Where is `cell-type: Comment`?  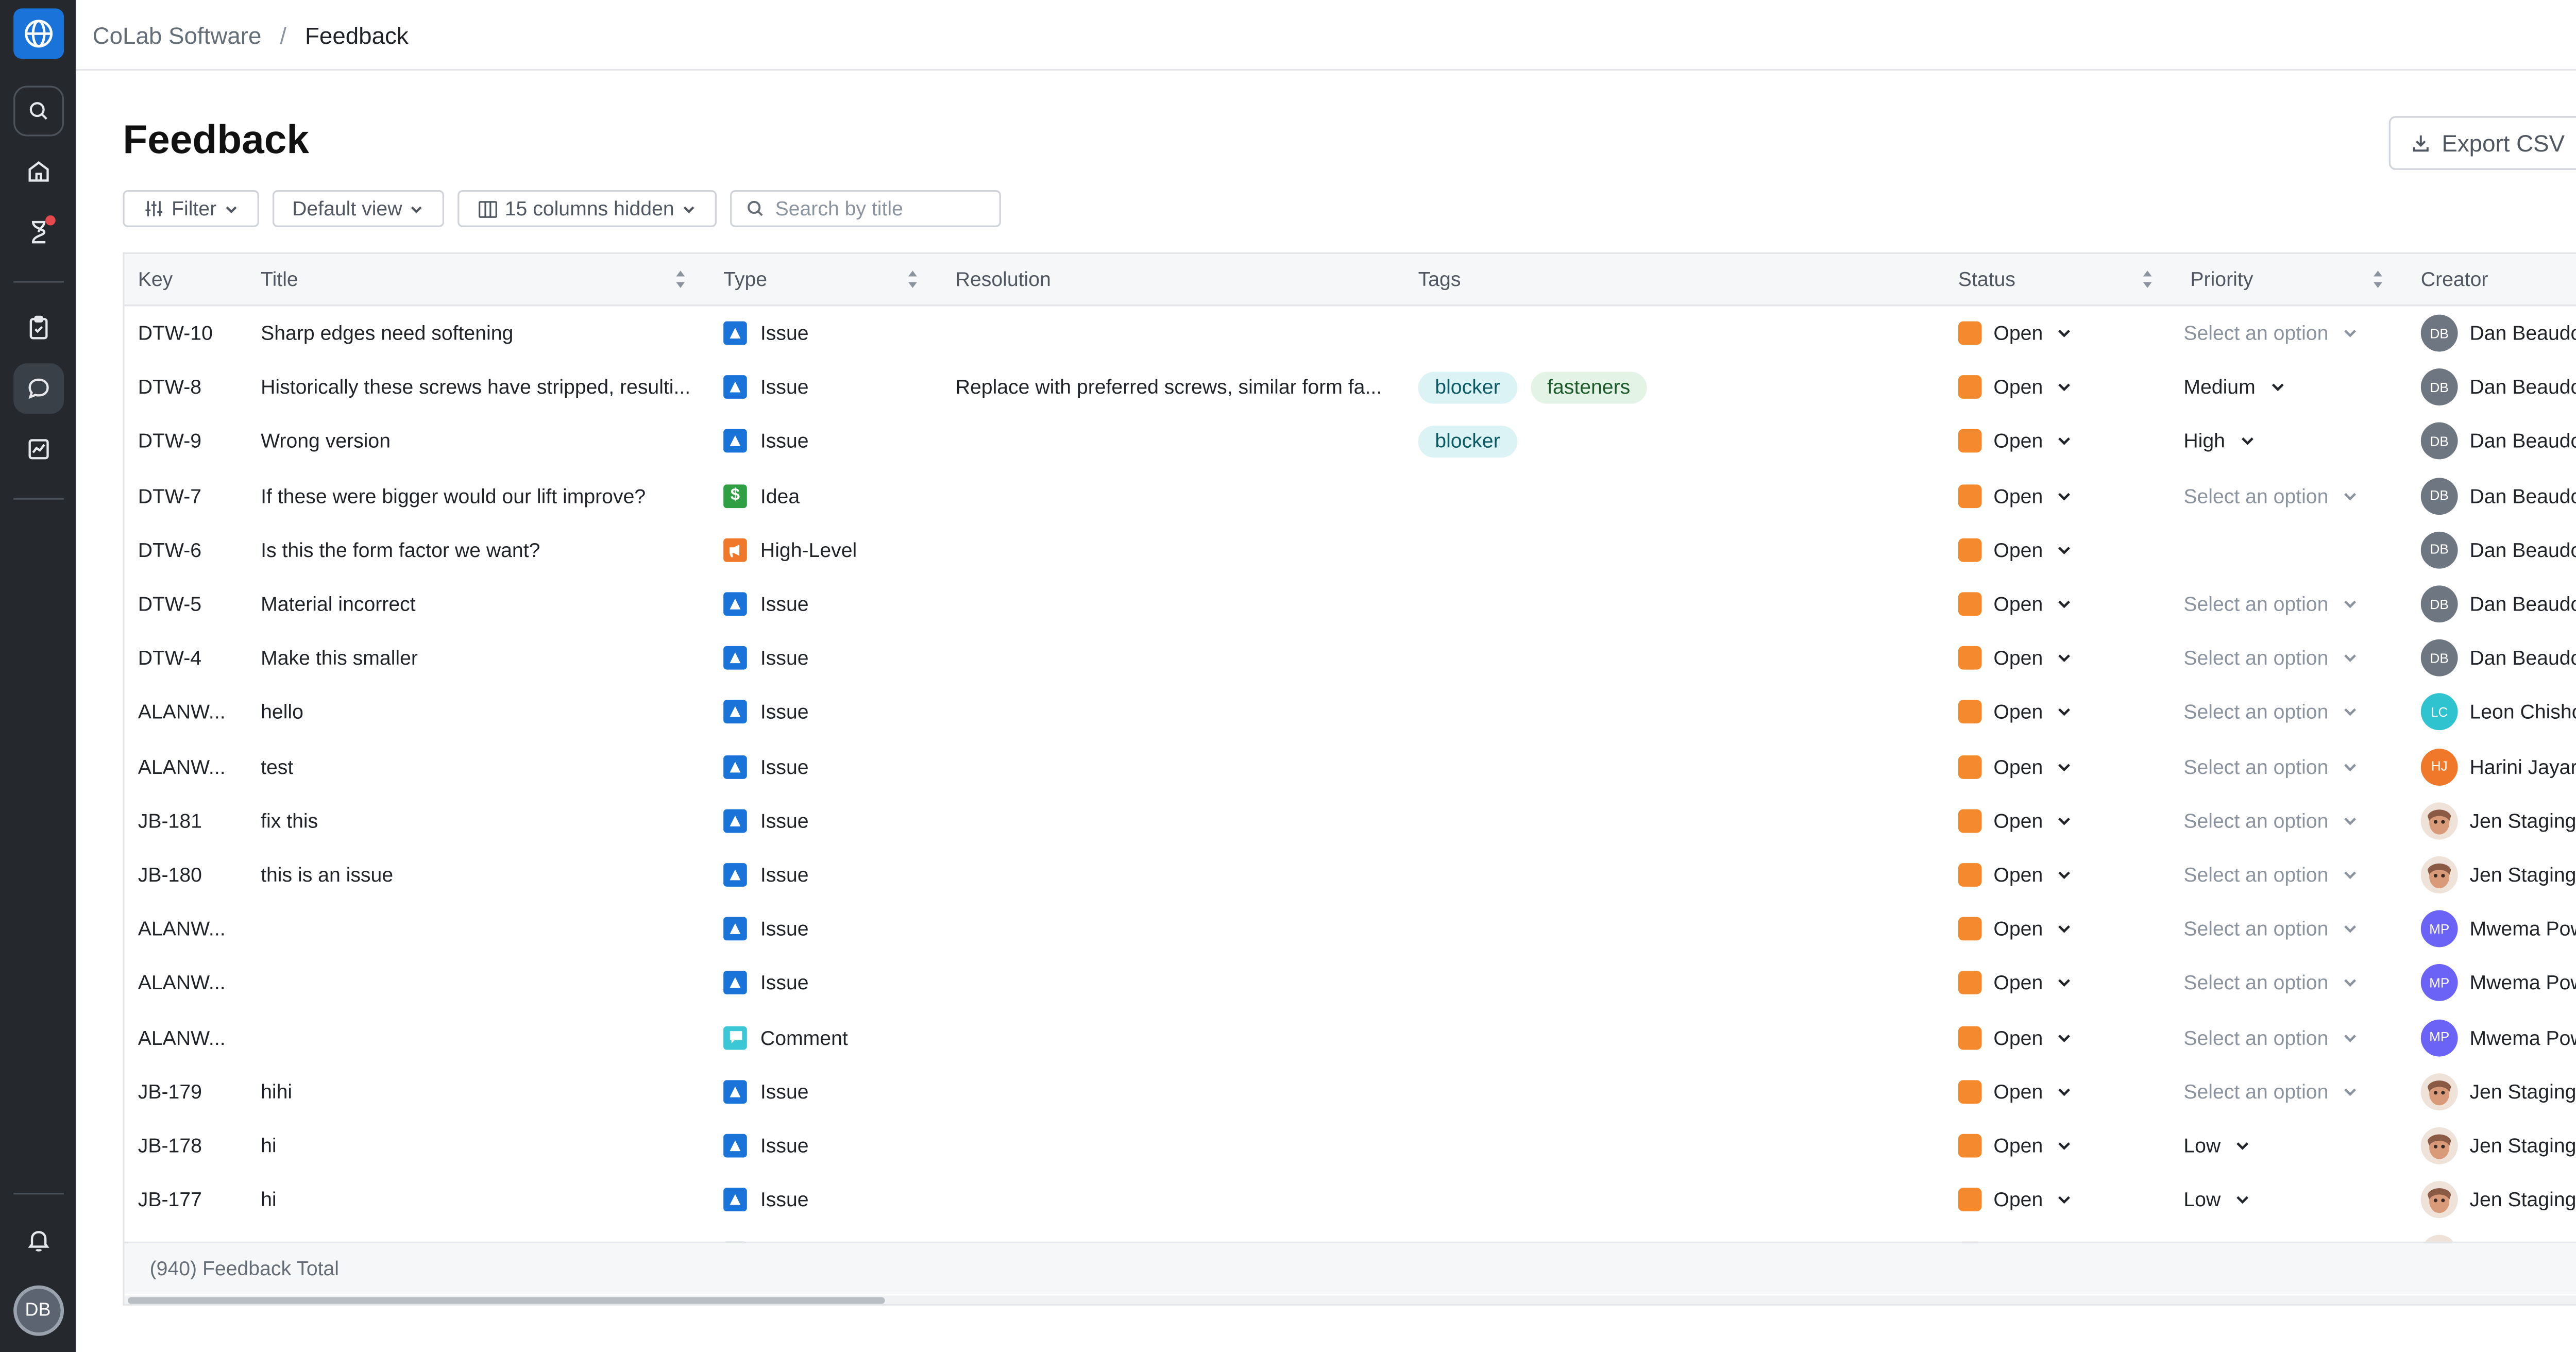
cell-type: Comment is located at coordinates (832, 1037).